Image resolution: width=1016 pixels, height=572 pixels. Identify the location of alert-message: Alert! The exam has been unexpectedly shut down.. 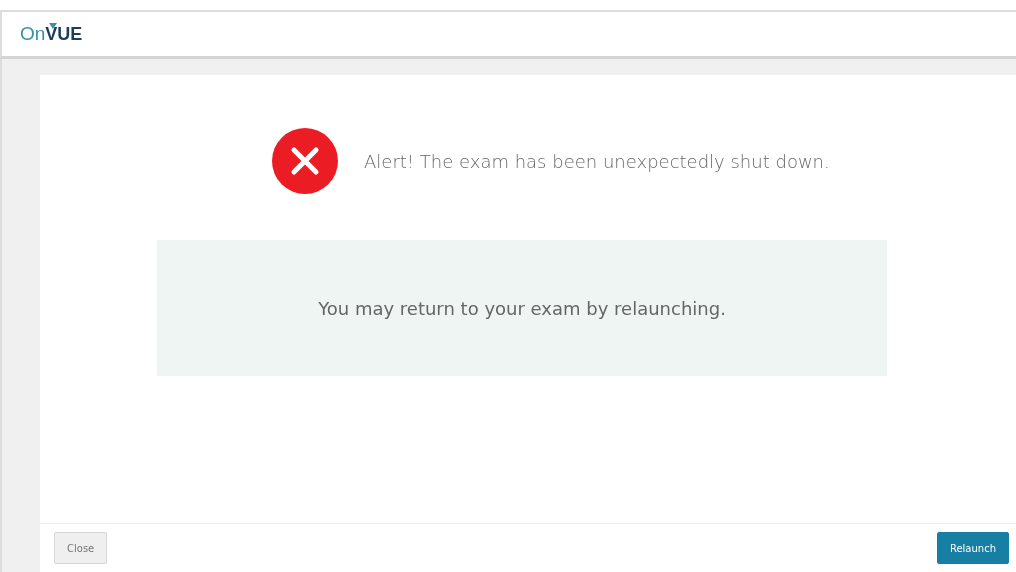
(597, 161).